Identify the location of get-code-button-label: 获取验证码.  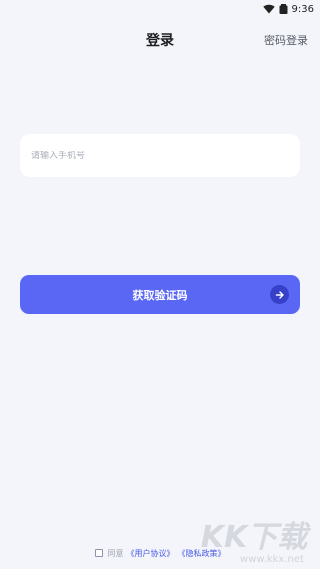
(160, 295).